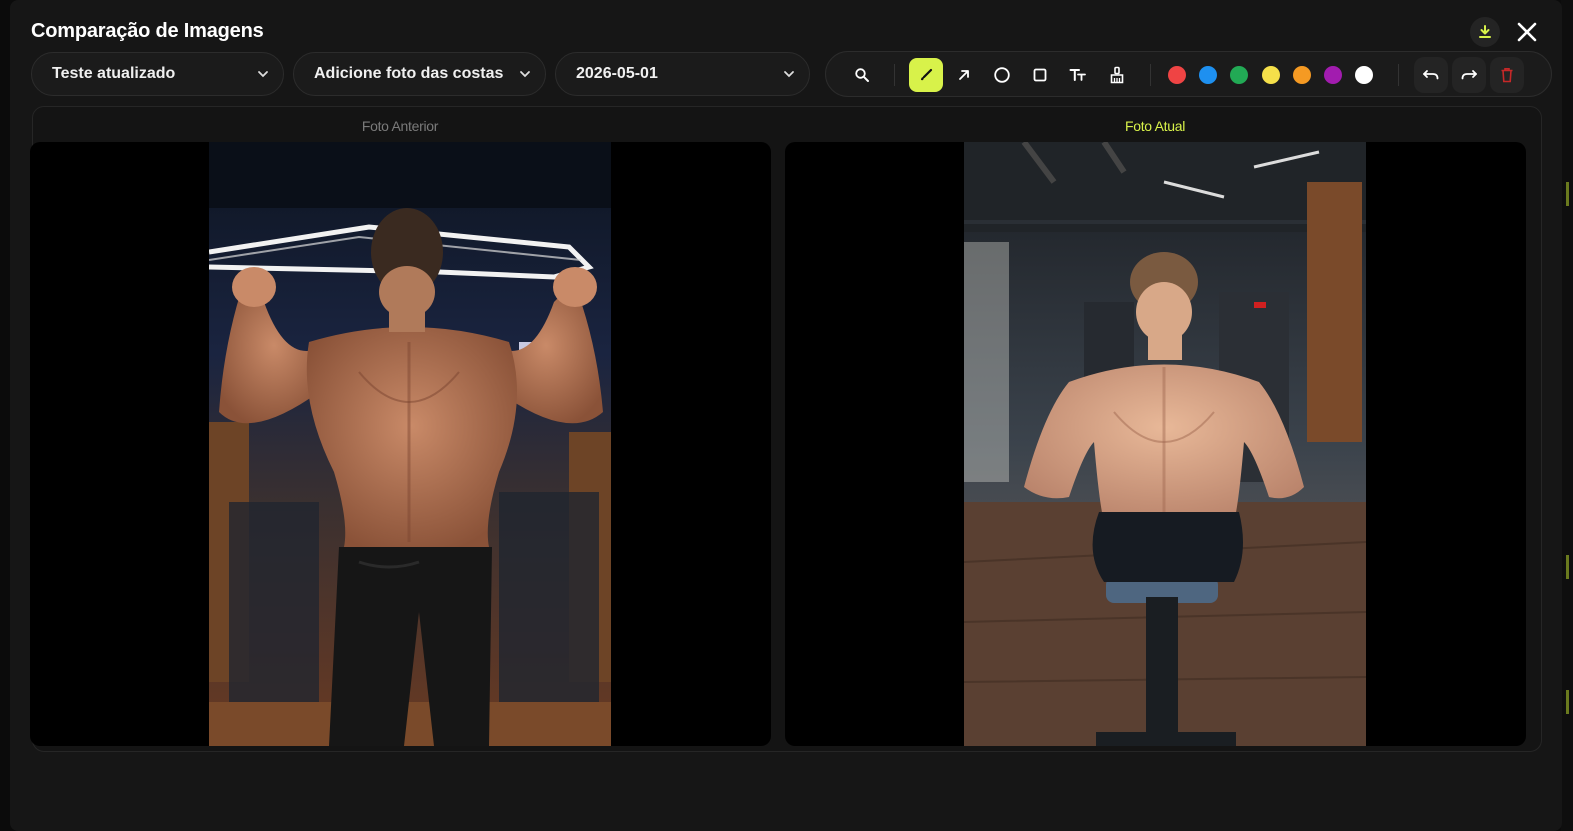 This screenshot has width=1573, height=831. What do you see at coordinates (1208, 75) in the screenshot?
I see `color-swatch-blue` at bounding box center [1208, 75].